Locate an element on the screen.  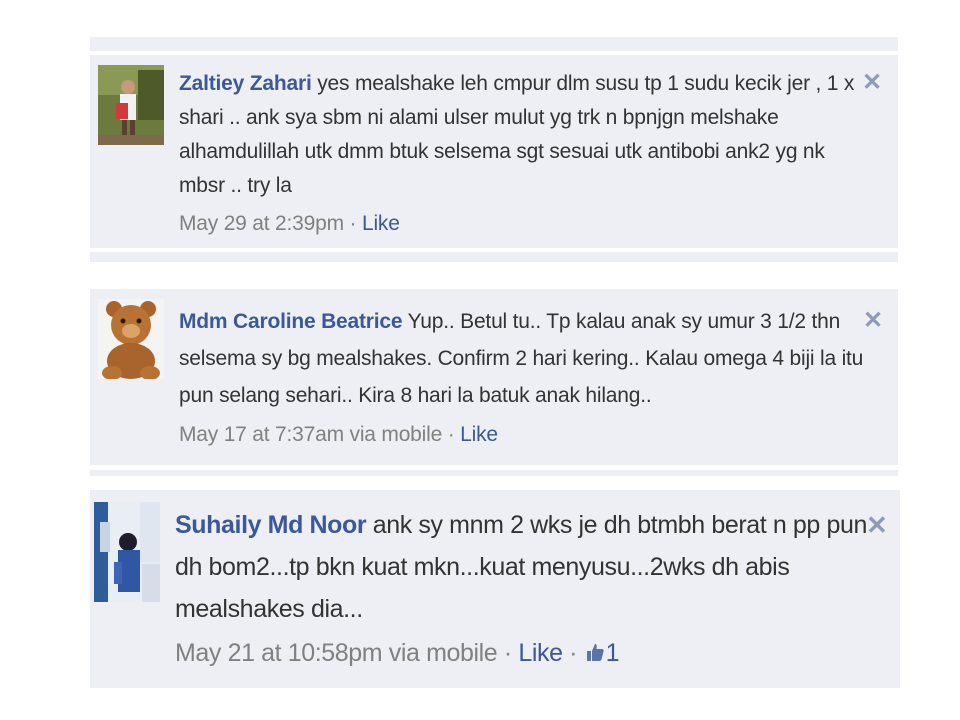
comment-author-link: Mdm Caroline Beatrice is located at coordinates (291, 321).